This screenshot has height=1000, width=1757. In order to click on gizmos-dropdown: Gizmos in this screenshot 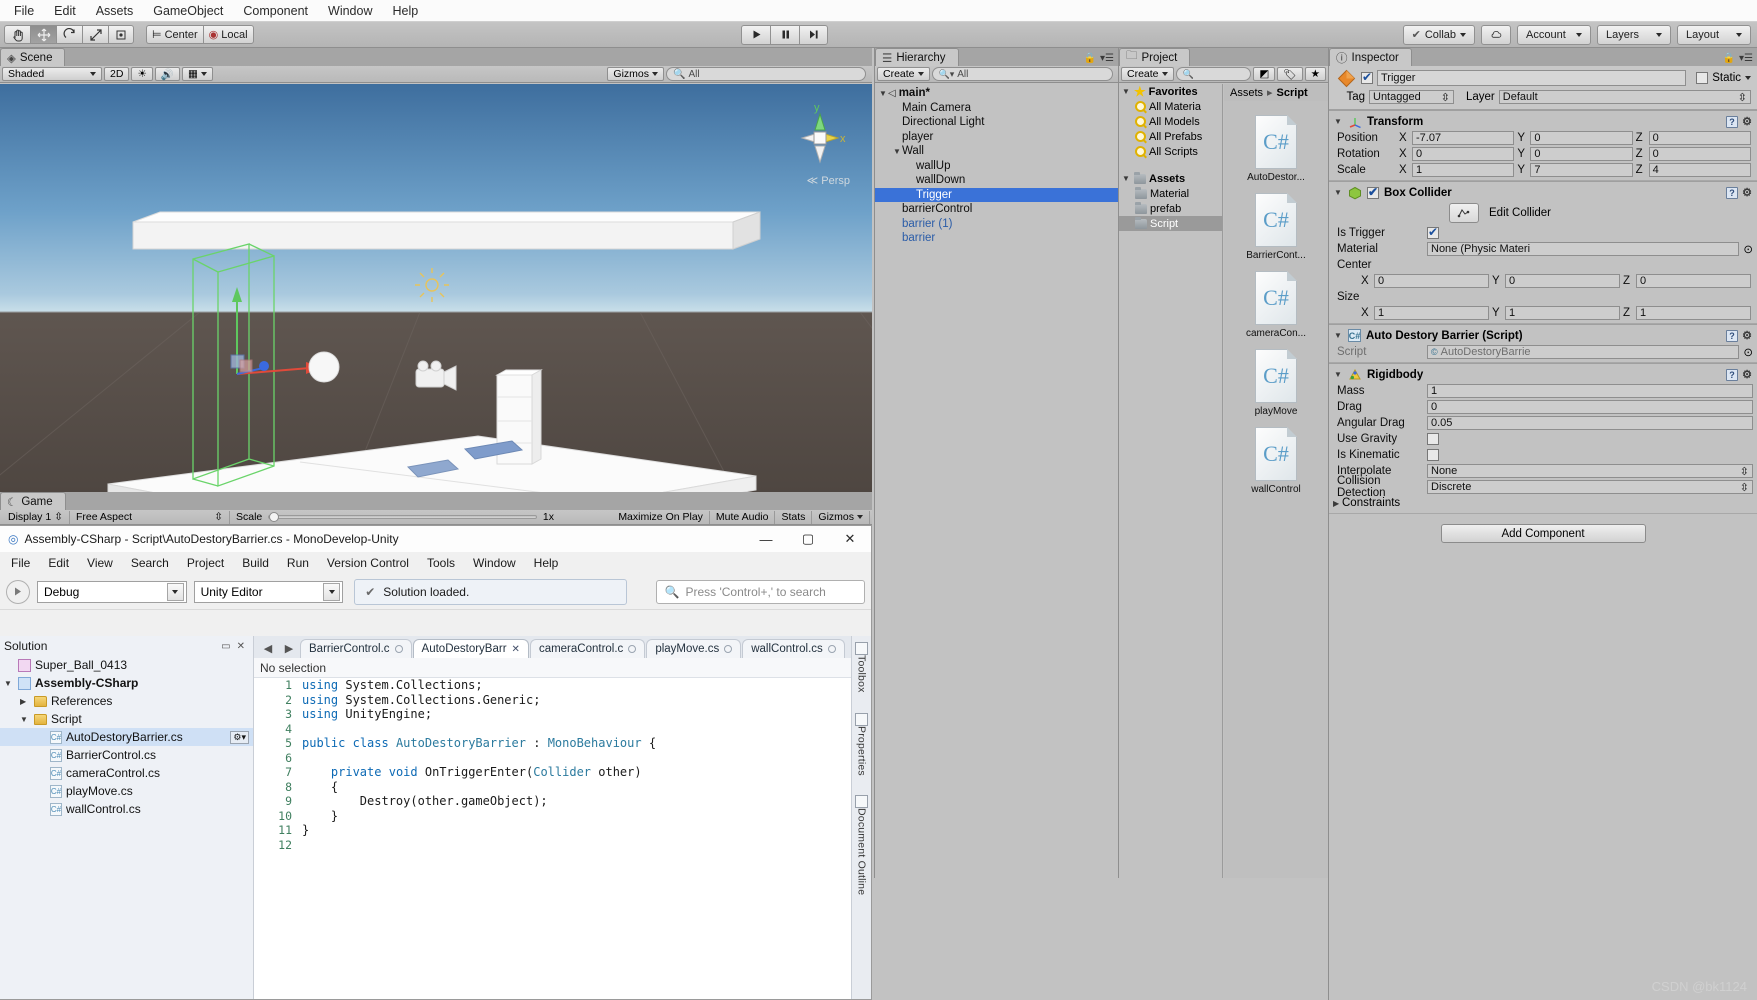, I will do `click(635, 74)`.